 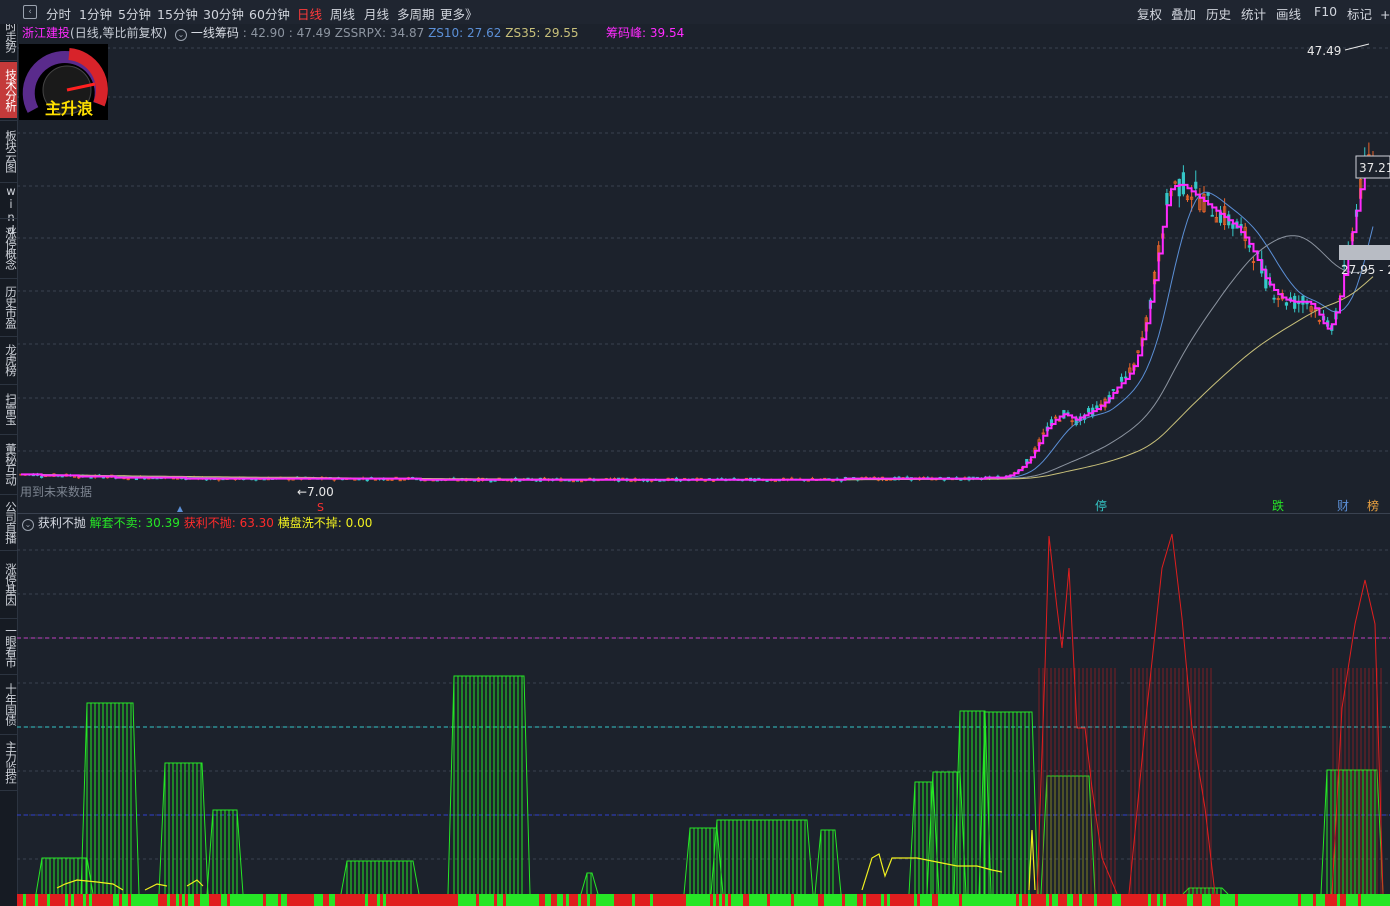 What do you see at coordinates (9, 762) in the screenshot?
I see `sidebar-item: 主力监控` at bounding box center [9, 762].